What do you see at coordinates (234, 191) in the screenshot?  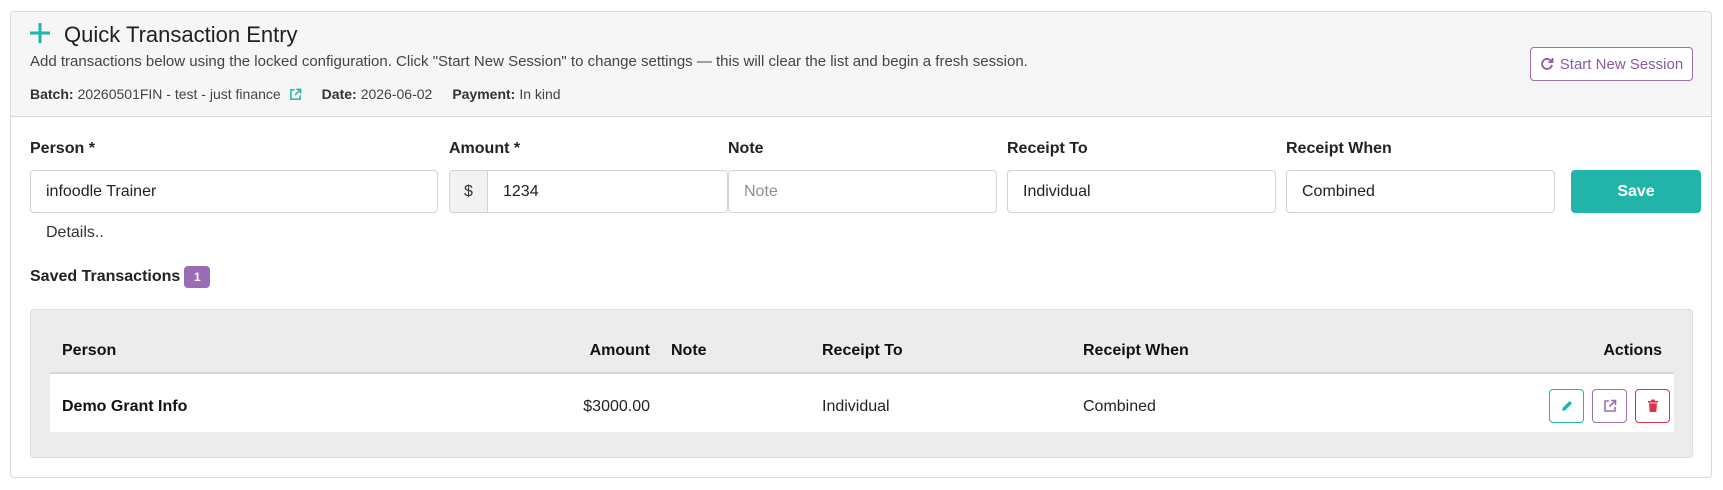 I see `person-input` at bounding box center [234, 191].